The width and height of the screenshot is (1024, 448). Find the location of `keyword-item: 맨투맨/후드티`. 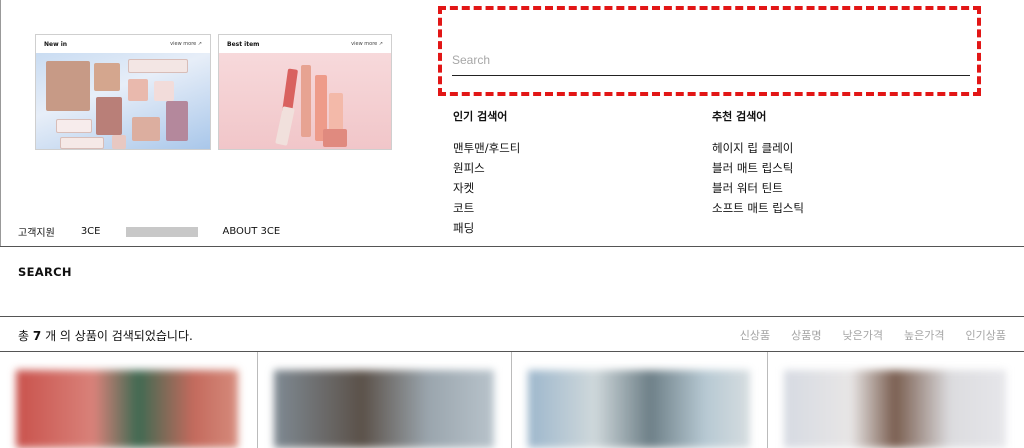

keyword-item: 맨투맨/후드티 is located at coordinates (486, 148).